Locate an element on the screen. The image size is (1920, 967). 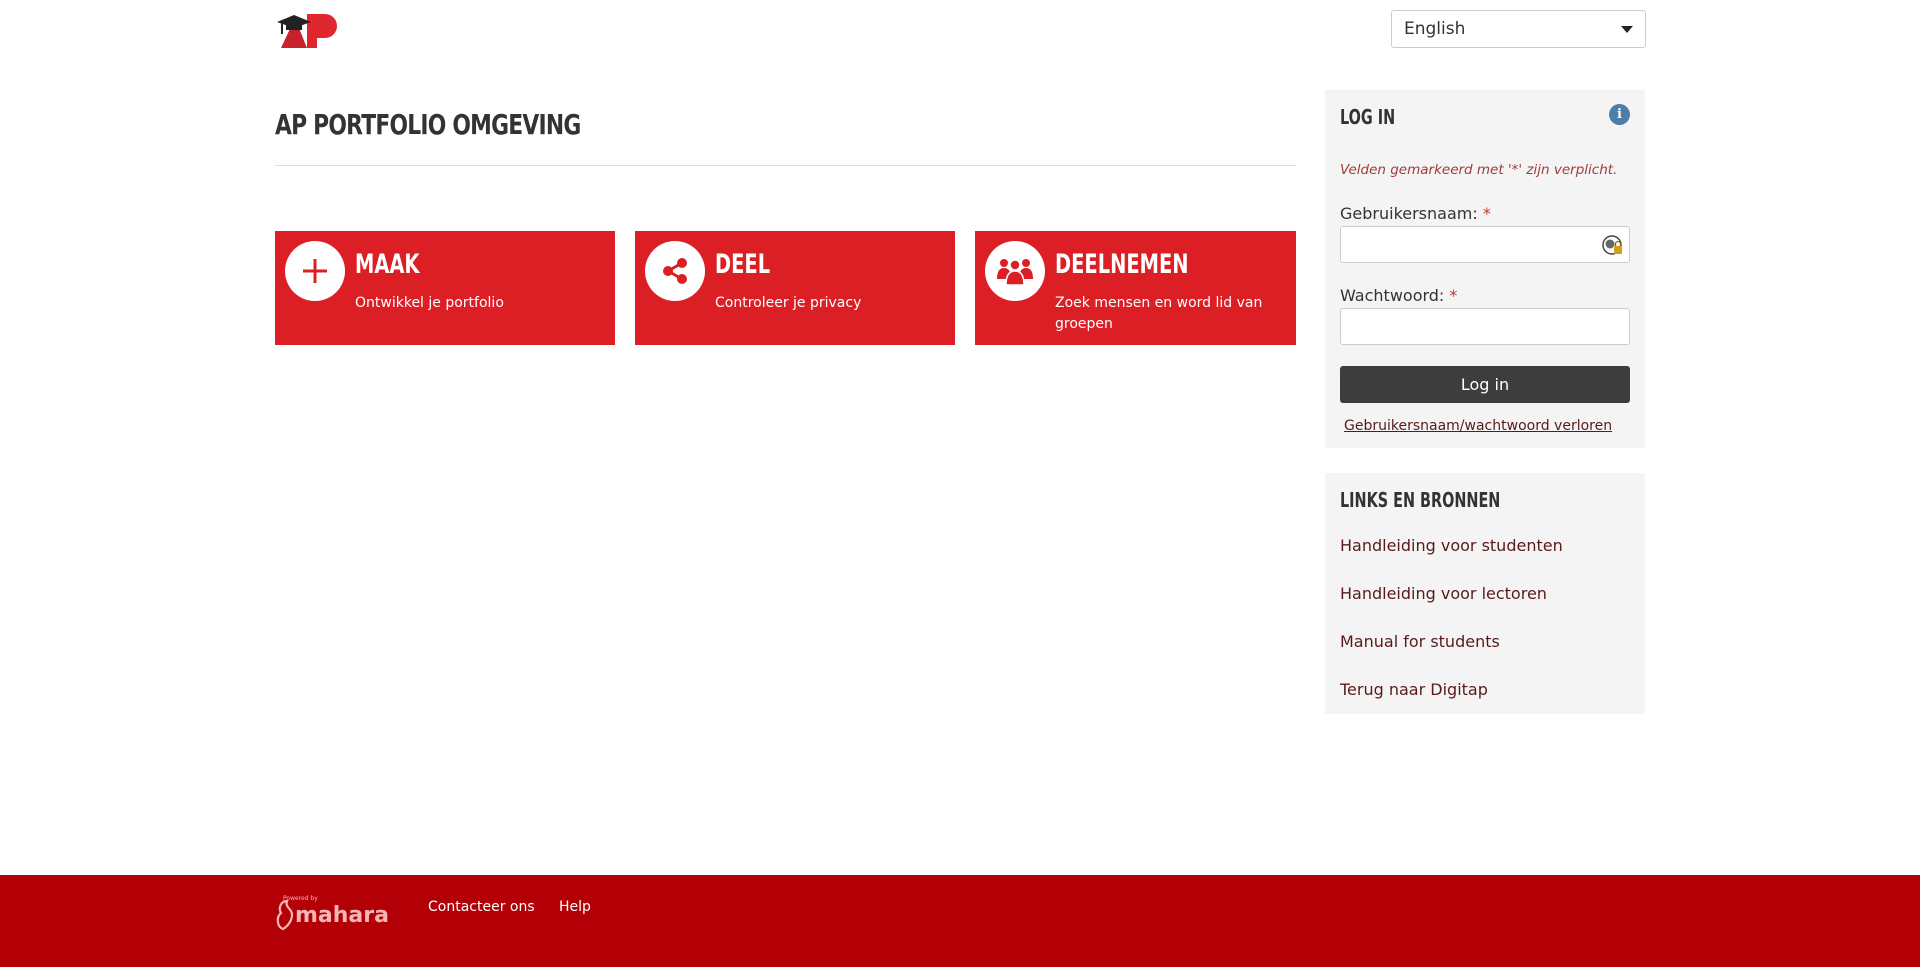
password-label: Wachtwoord: * is located at coordinates (1398, 295).